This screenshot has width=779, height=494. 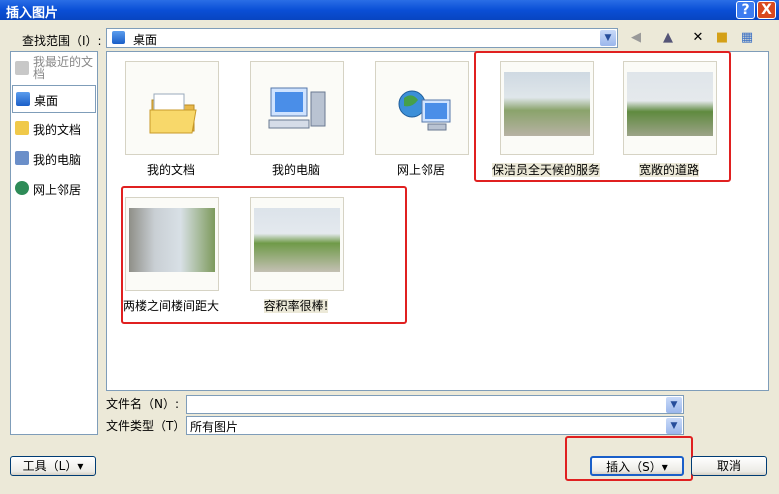 I want to click on back-icon: ◀, so click(x=636, y=38).